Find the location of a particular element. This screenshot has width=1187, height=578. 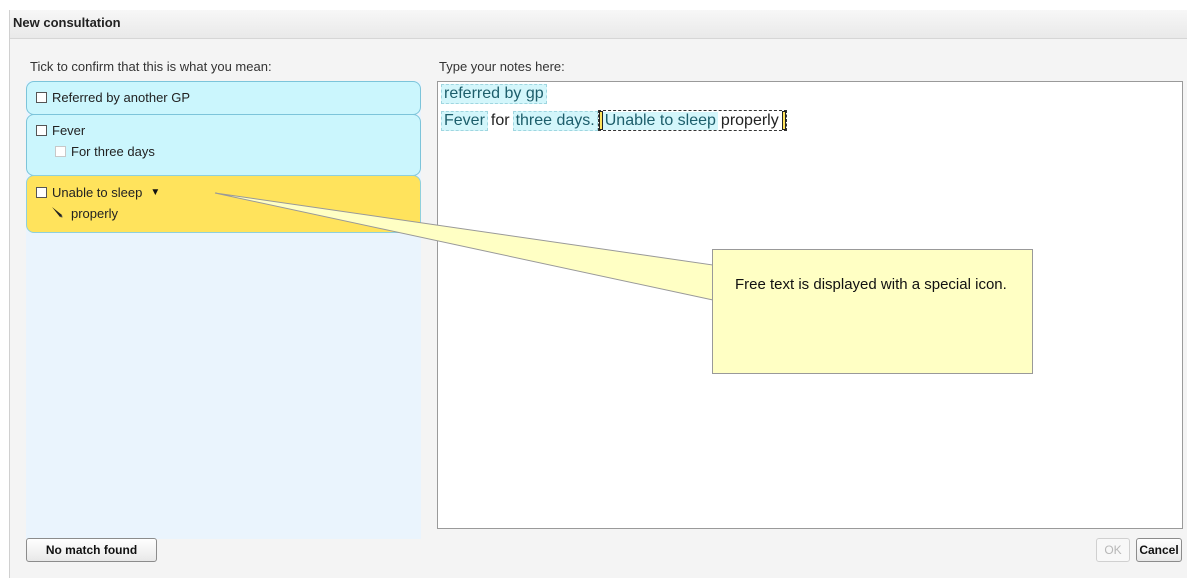

ok-button: OK is located at coordinates (1113, 550).